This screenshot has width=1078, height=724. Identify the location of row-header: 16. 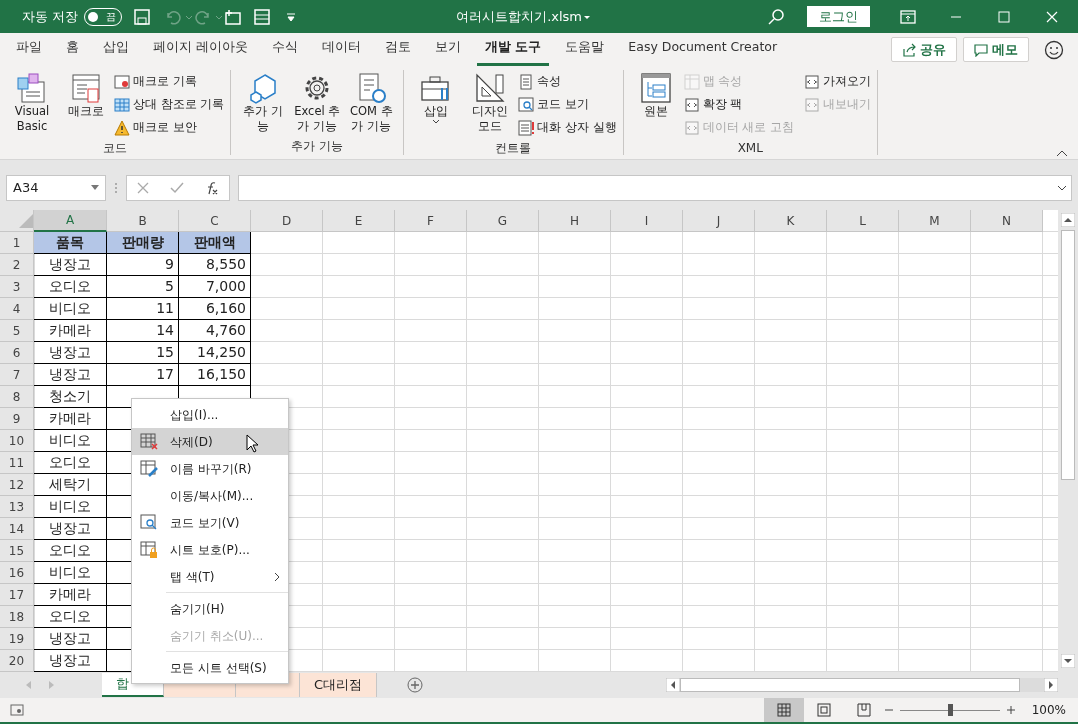
(17, 573).